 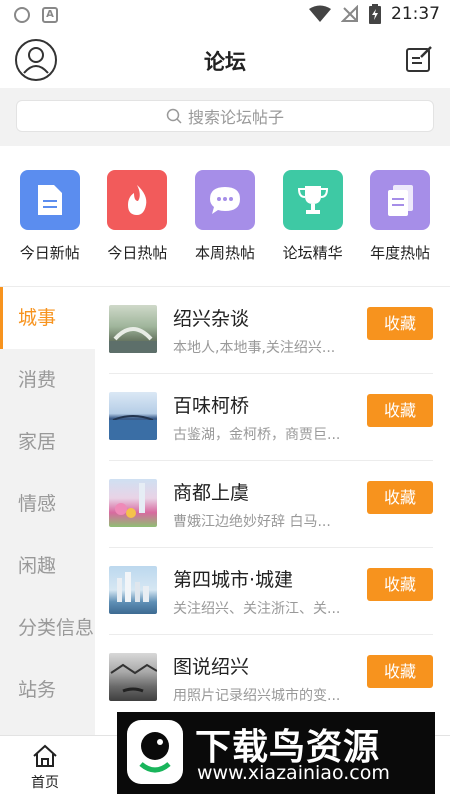 What do you see at coordinates (271, 504) in the screenshot?
I see `list-item: 商都上虞 曹娥江边绝妙好辞 白马... 收藏` at bounding box center [271, 504].